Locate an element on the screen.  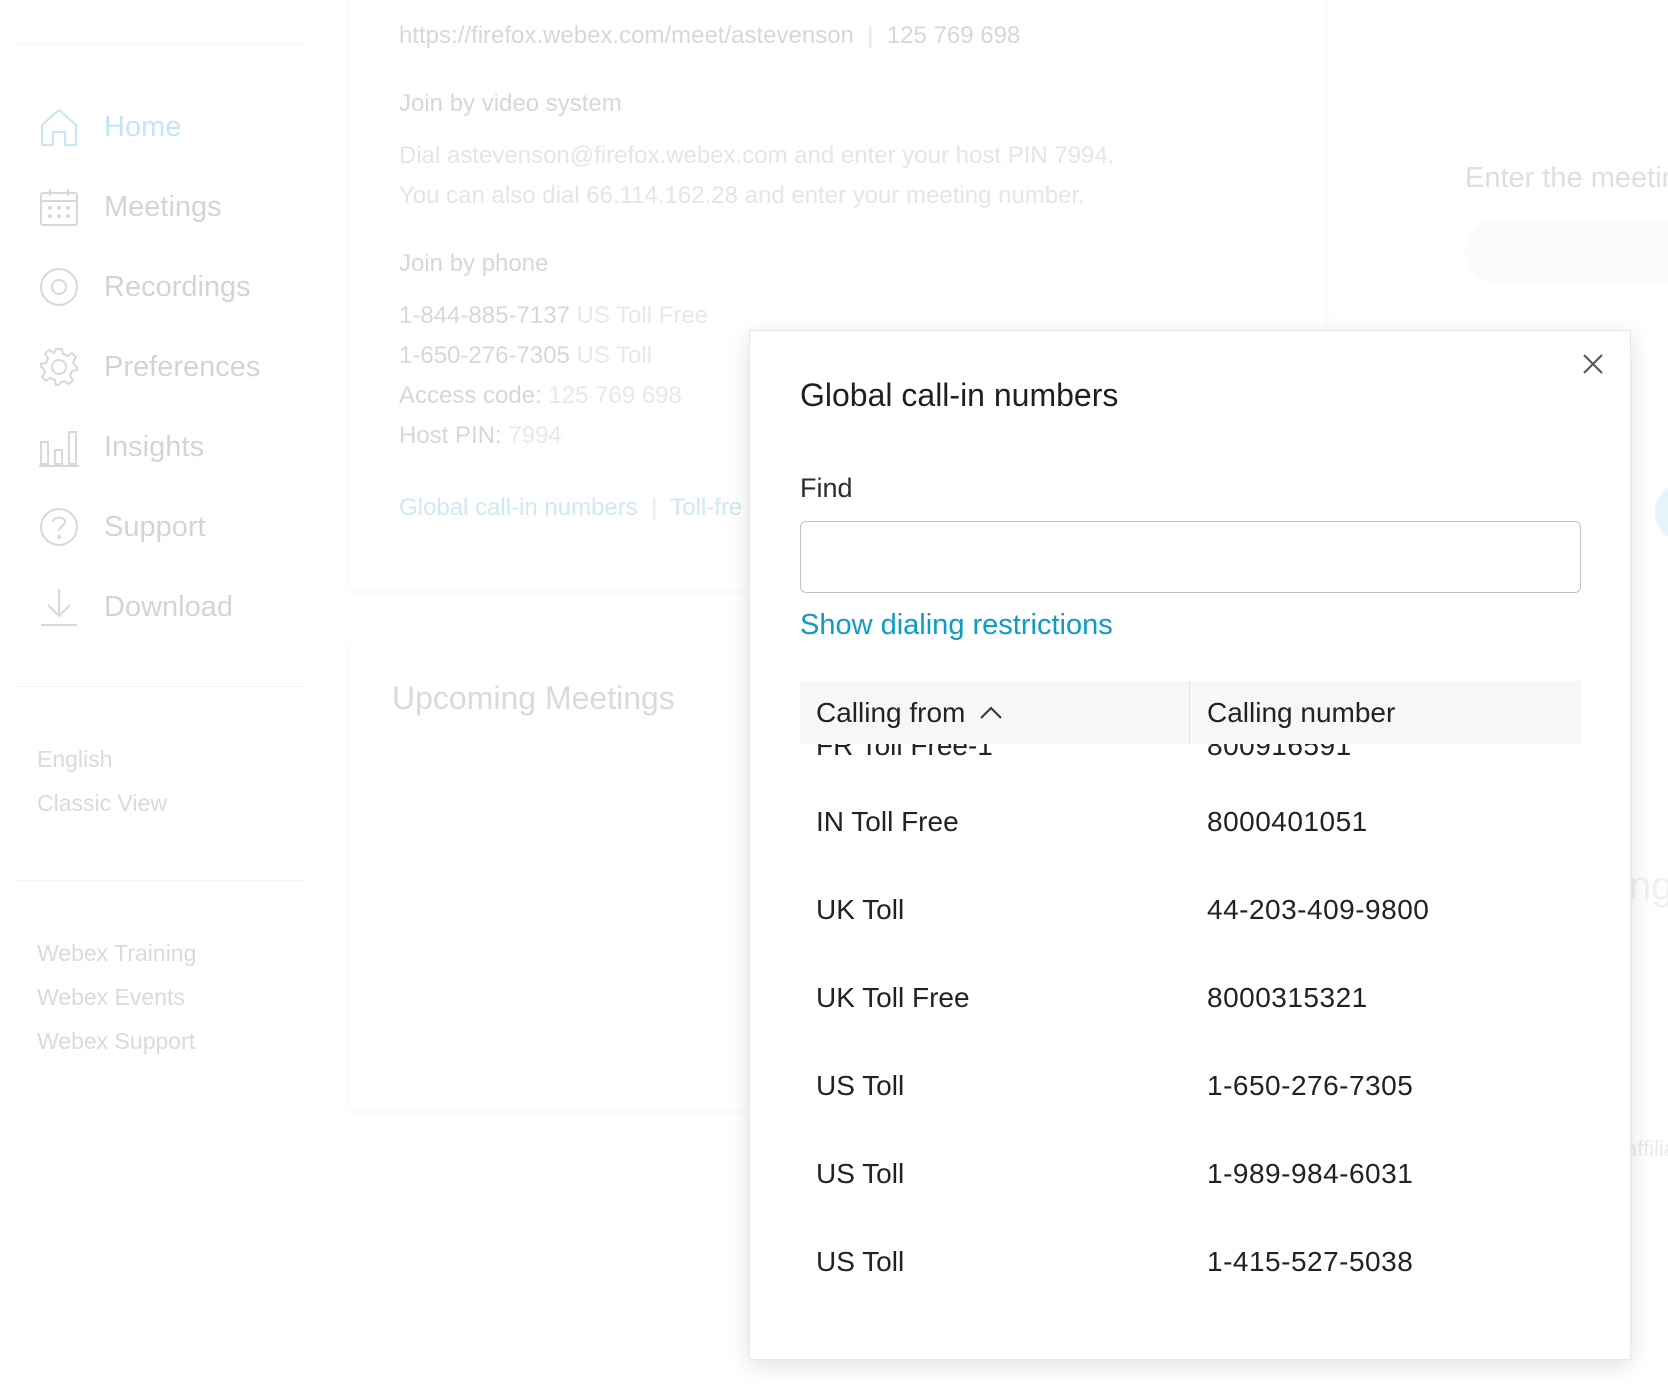
call-in-links: Global call-in numbers | Toll-fre is located at coordinates (571, 507).